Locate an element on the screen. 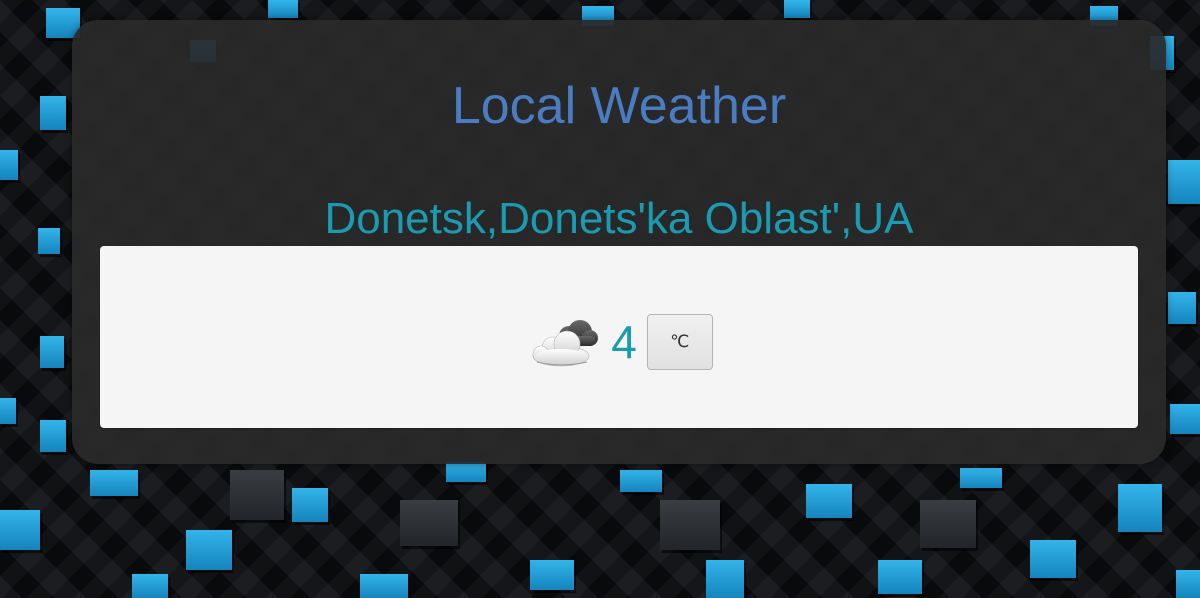 This screenshot has width=1200, height=598. temperature-value: 4 is located at coordinates (624, 342).